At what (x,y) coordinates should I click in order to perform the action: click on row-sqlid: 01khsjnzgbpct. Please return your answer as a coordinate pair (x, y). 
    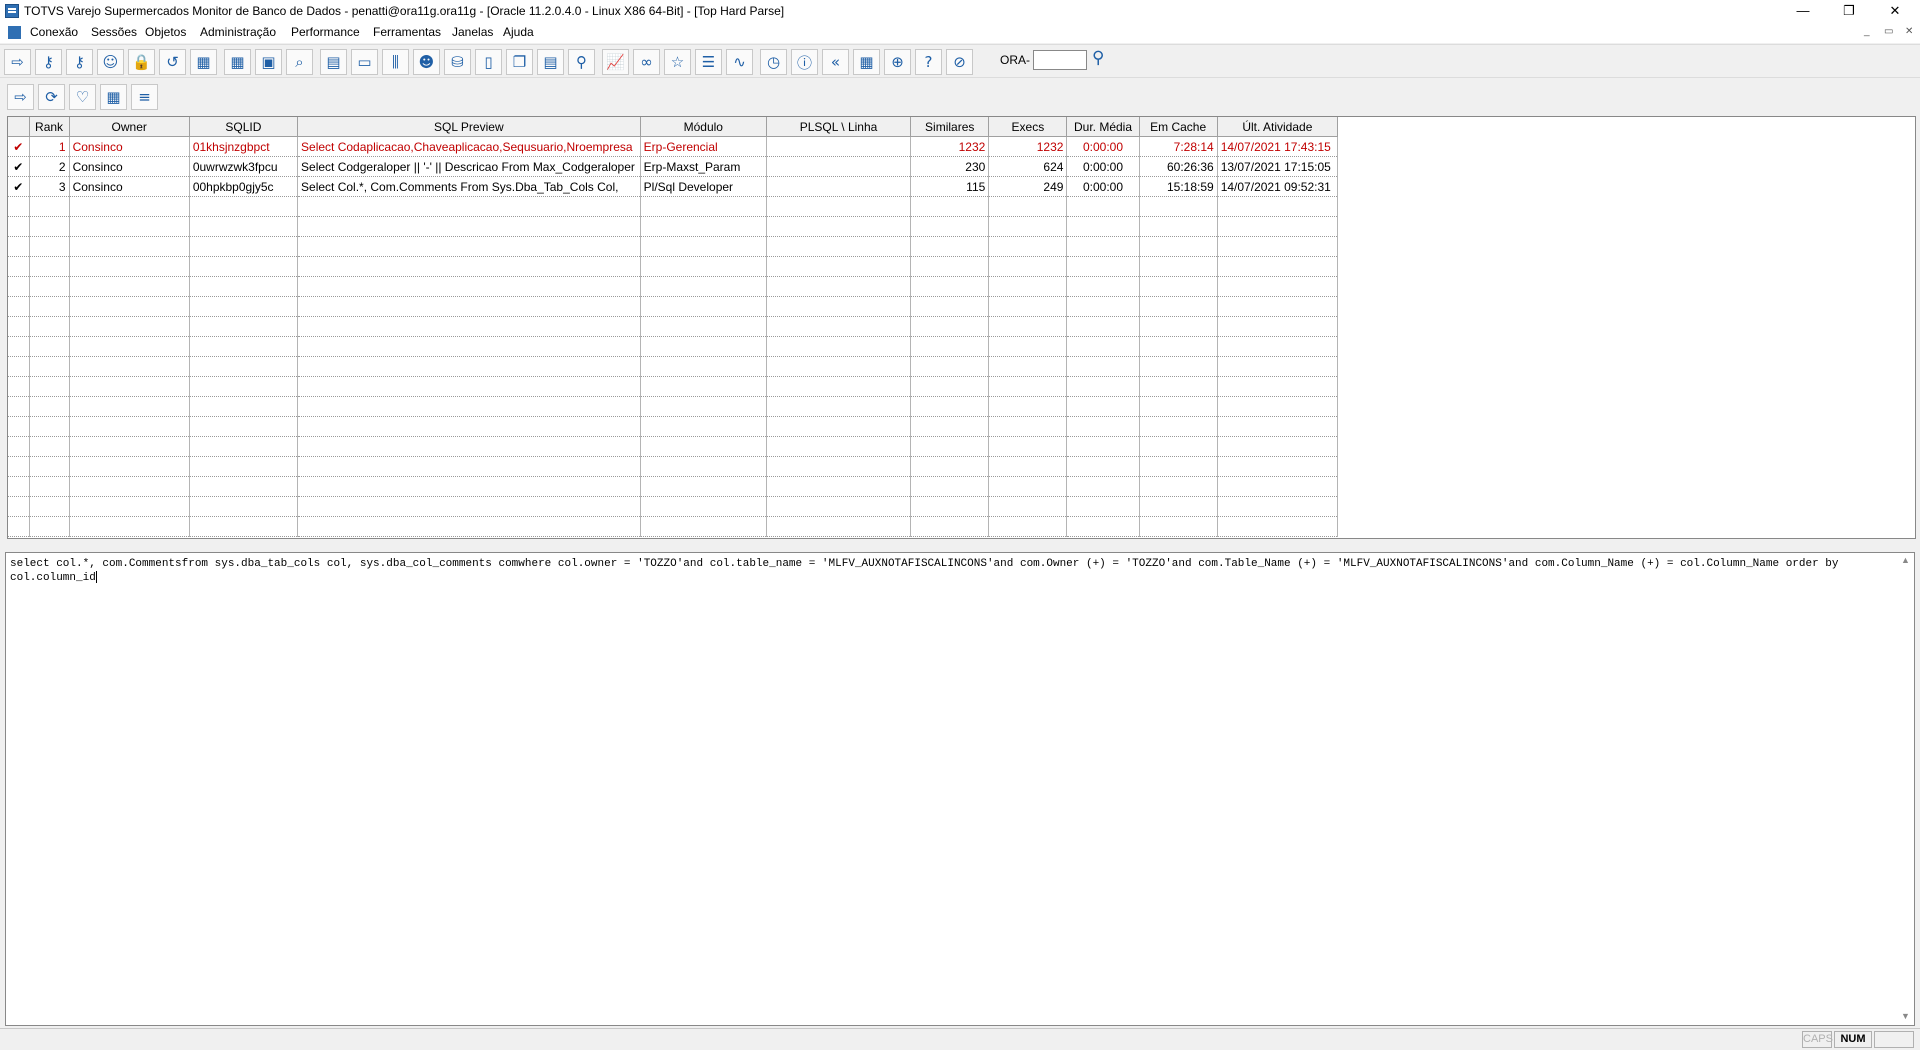
    Looking at the image, I should click on (244, 146).